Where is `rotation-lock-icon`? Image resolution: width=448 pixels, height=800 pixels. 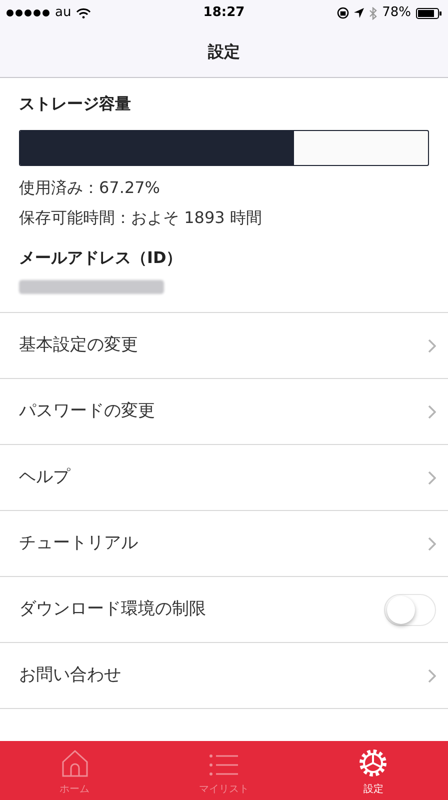
rotation-lock-icon is located at coordinates (343, 13).